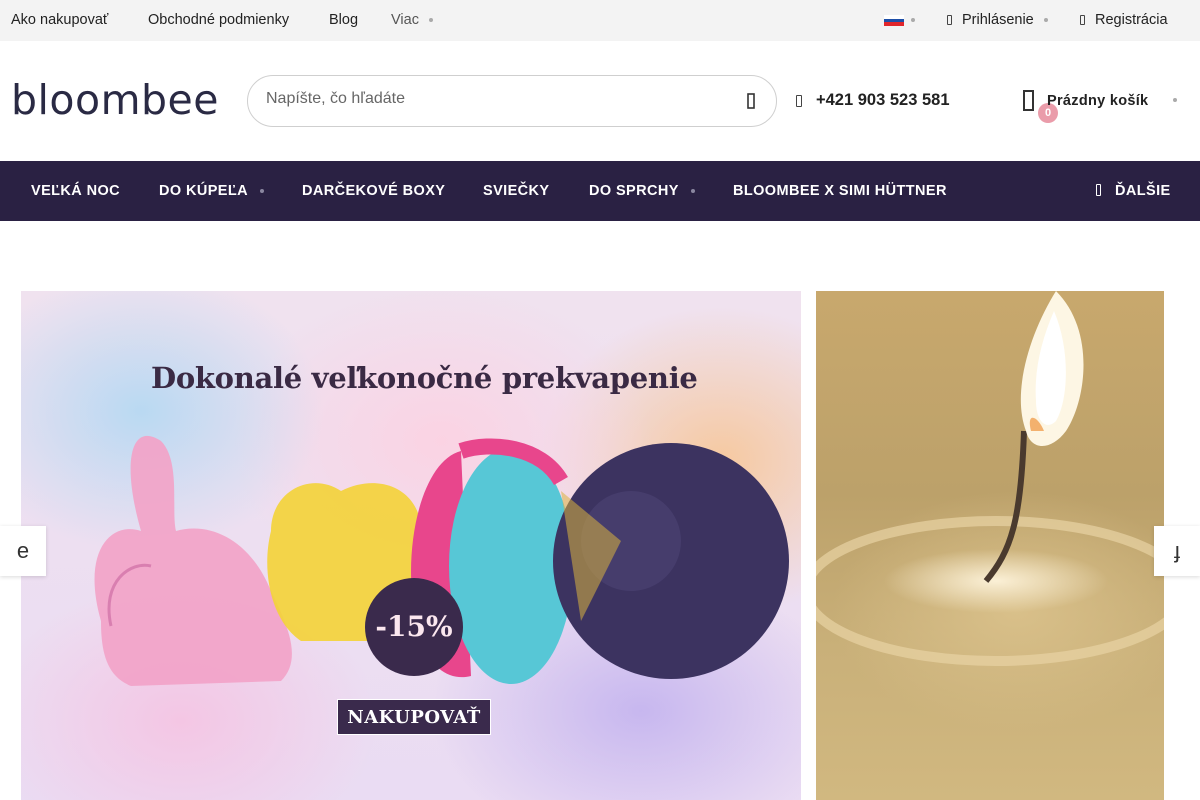 Image resolution: width=1200 pixels, height=800 pixels. I want to click on nav-more-button: ĎALŠIE, so click(1133, 191).